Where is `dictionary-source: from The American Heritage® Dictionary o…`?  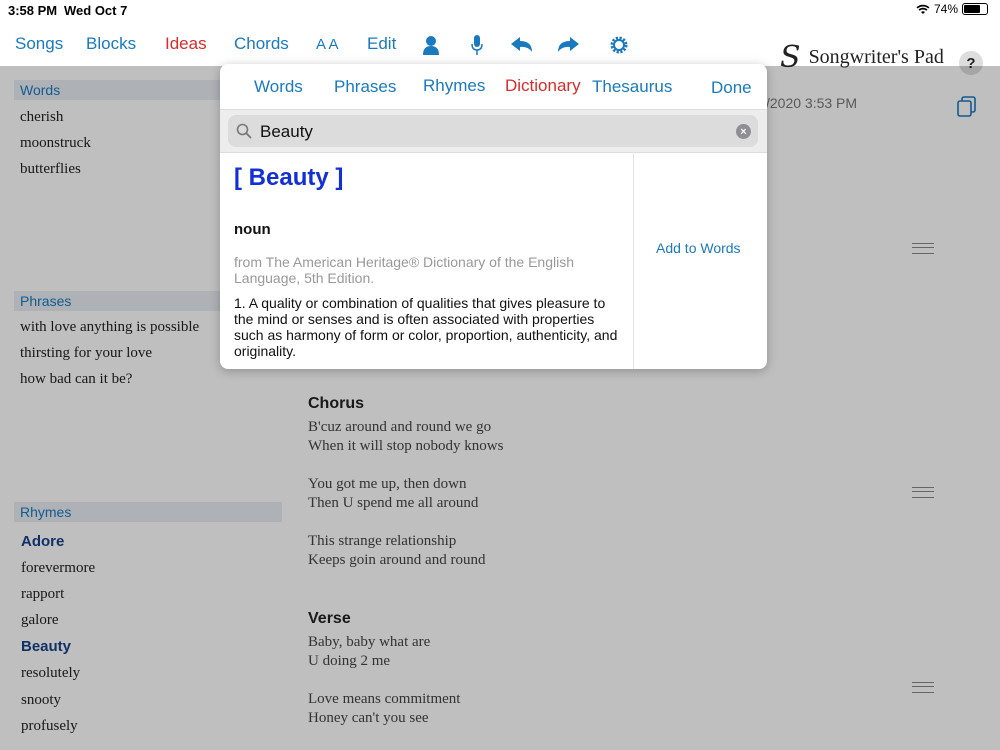
dictionary-source: from The American Heritage® Dictionary o… is located at coordinates (404, 270).